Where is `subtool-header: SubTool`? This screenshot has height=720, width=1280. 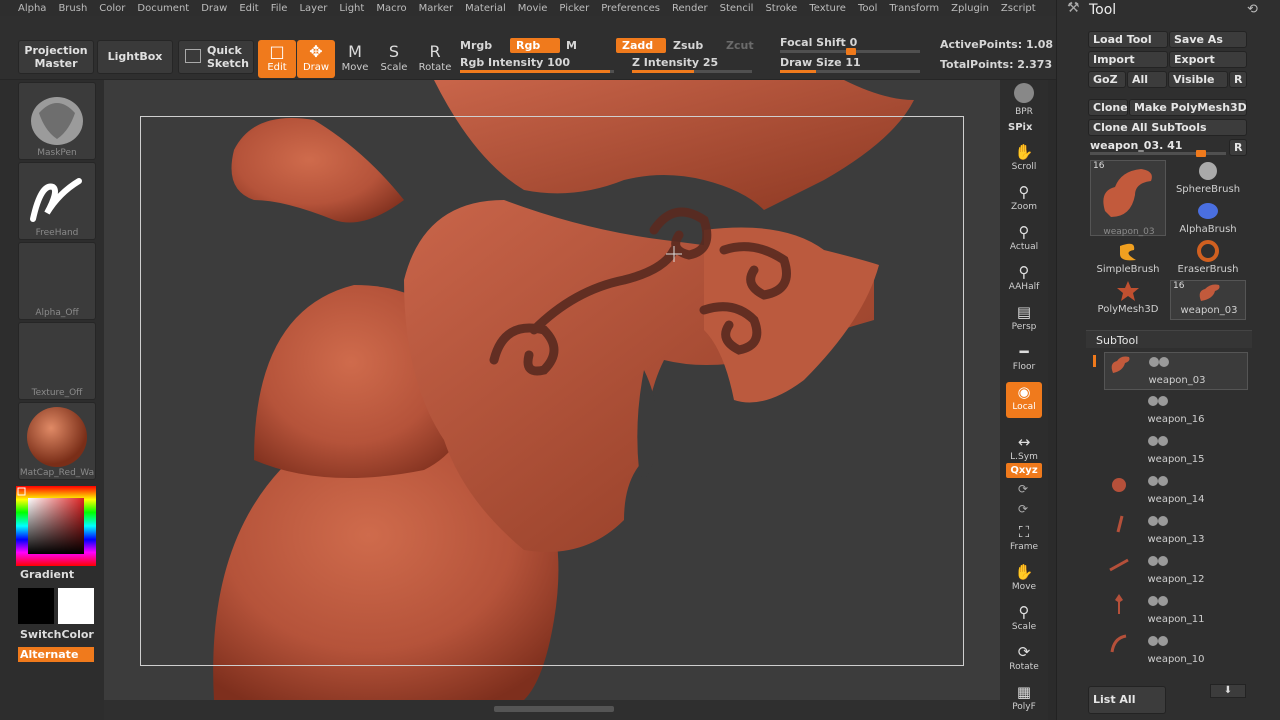 subtool-header: SubTool is located at coordinates (1169, 339).